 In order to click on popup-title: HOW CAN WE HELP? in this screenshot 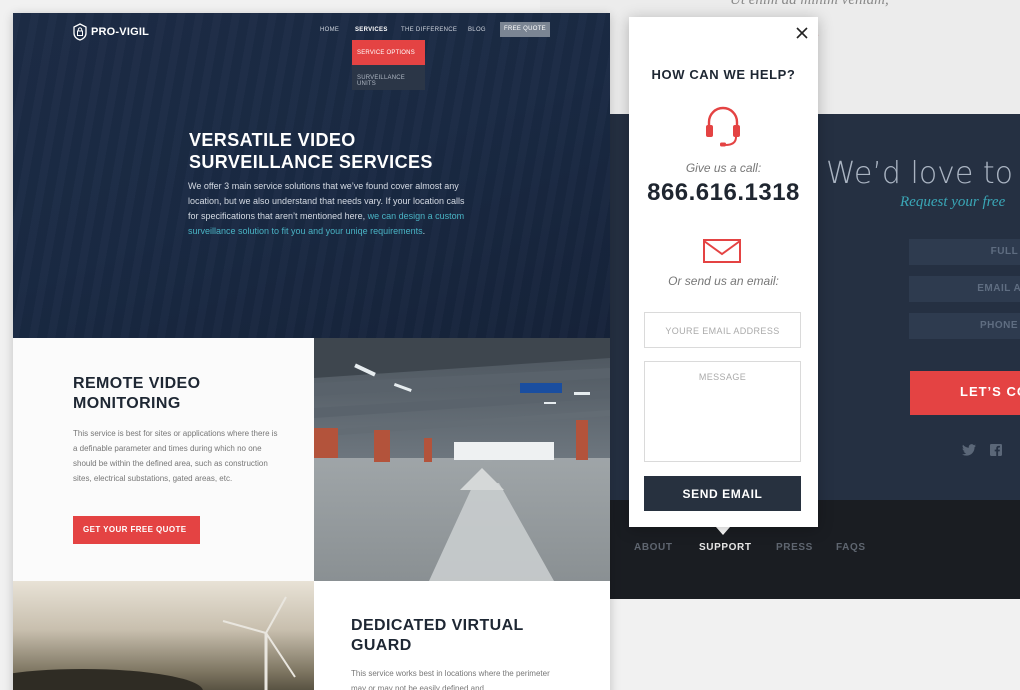, I will do `click(723, 74)`.